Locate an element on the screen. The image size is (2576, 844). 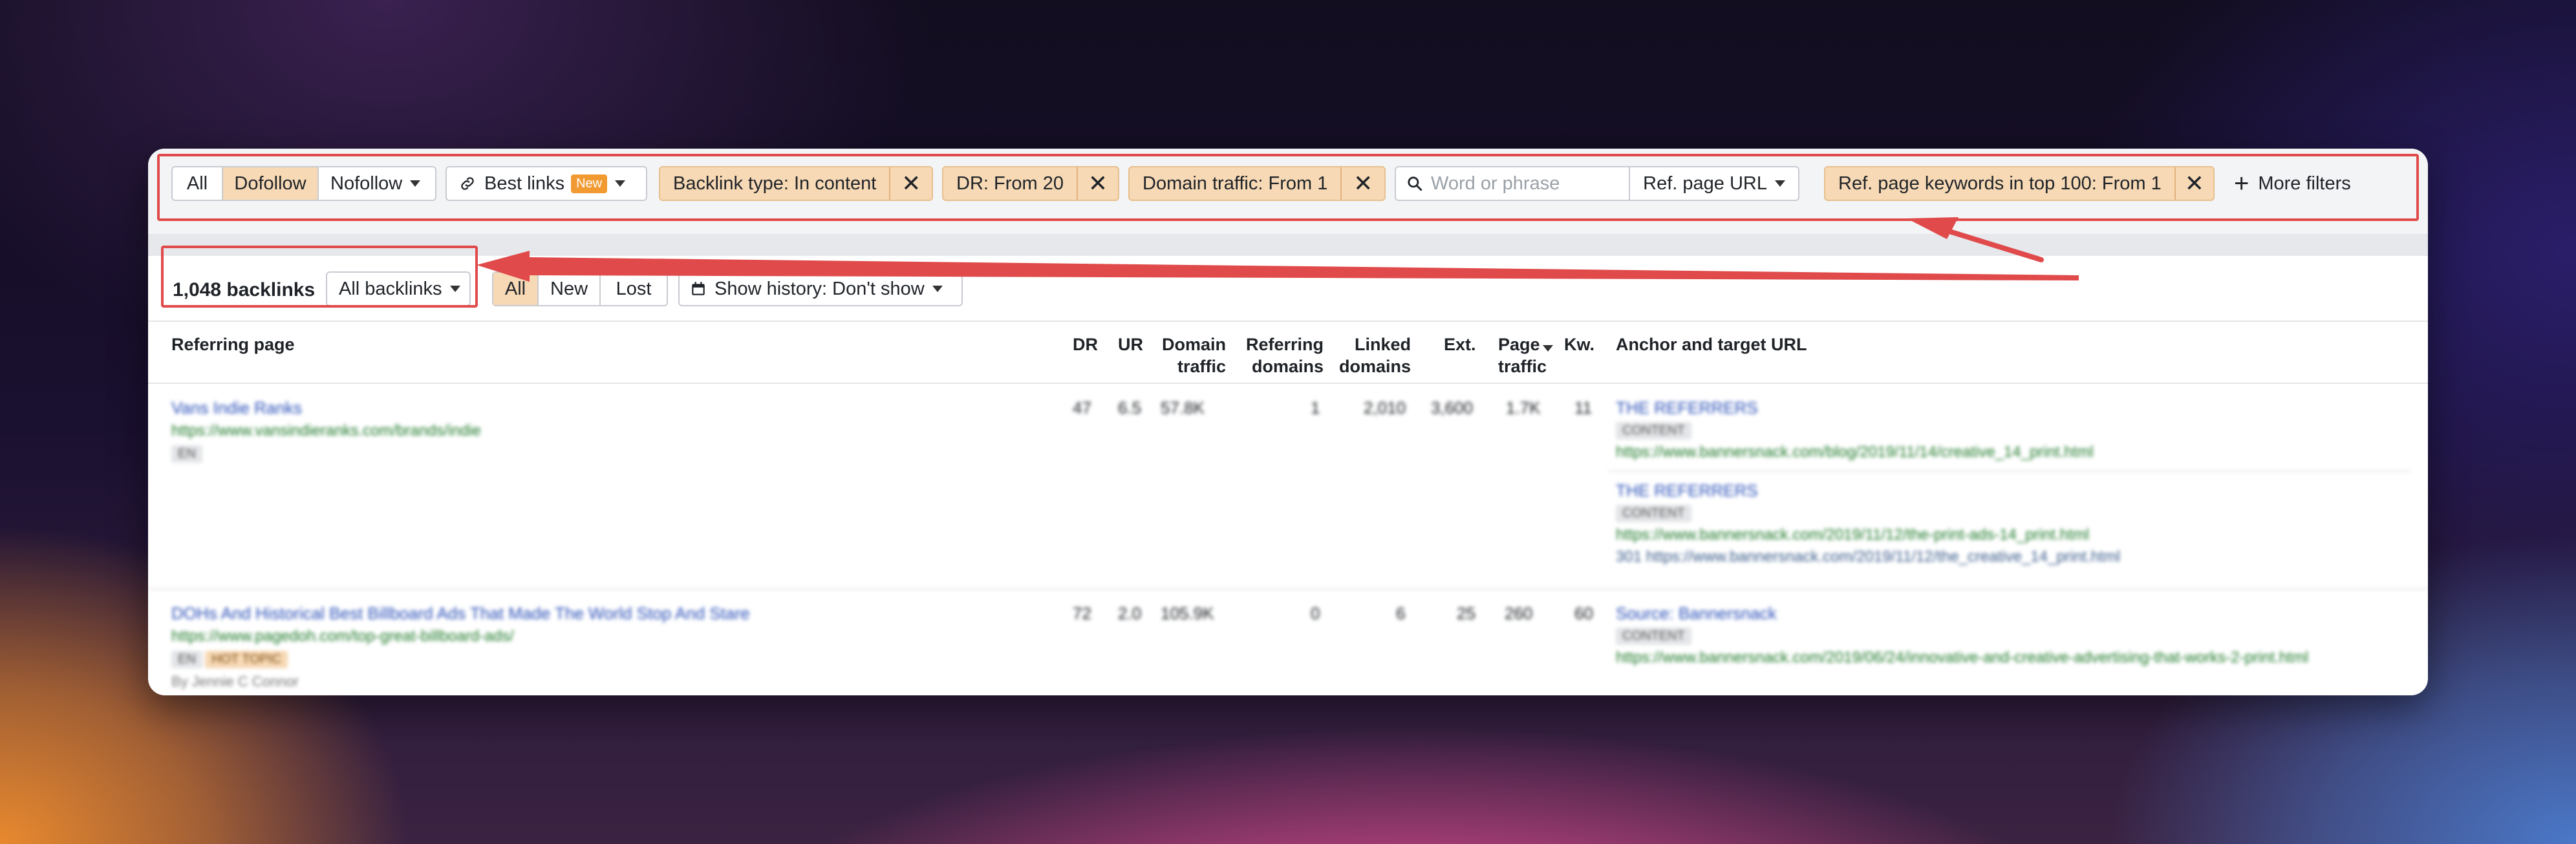
arrow-to-filters-head is located at coordinates (1933, 228).